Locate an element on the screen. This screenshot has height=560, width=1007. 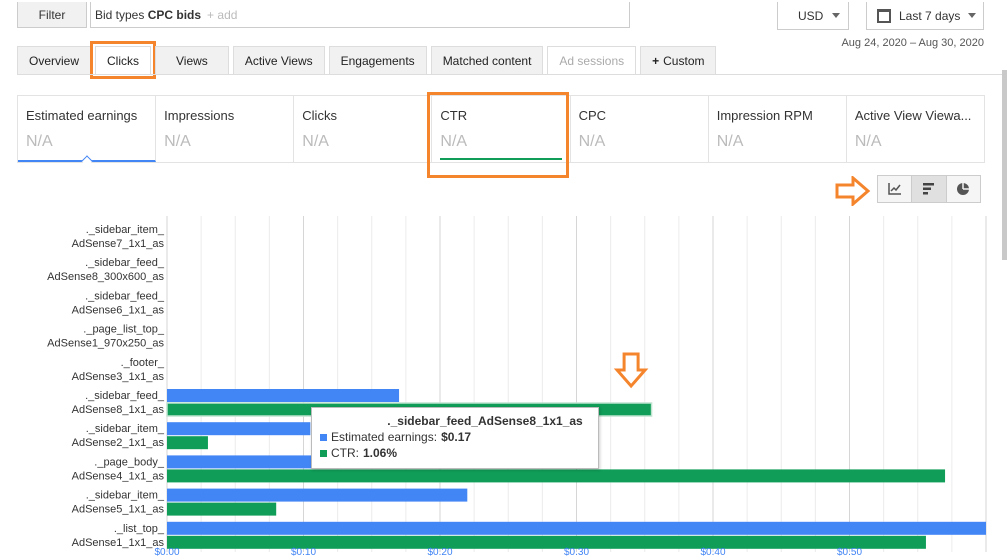
bar-chart-button is located at coordinates (929, 189).